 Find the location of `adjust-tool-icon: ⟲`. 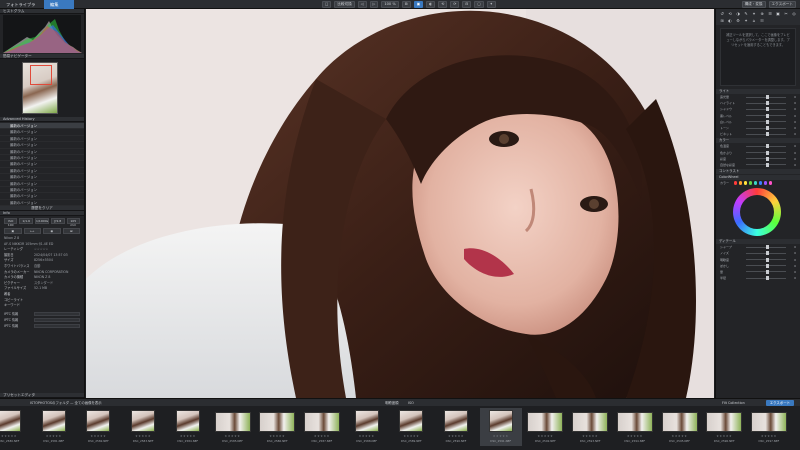

adjust-tool-icon: ⟲ is located at coordinates (730, 13).